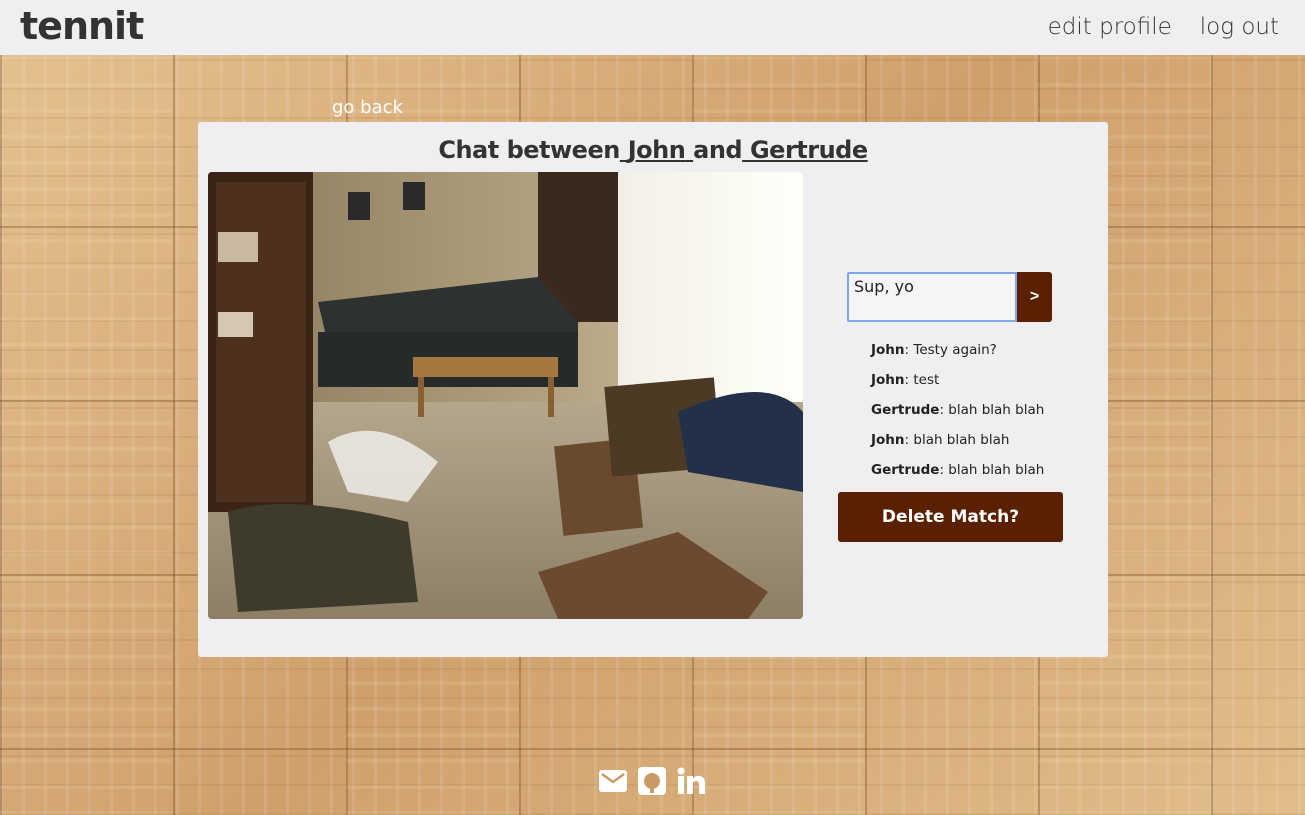 This screenshot has height=815, width=1305. Describe the element at coordinates (950, 350) in the screenshot. I see `message-text: : Testy again?` at that location.